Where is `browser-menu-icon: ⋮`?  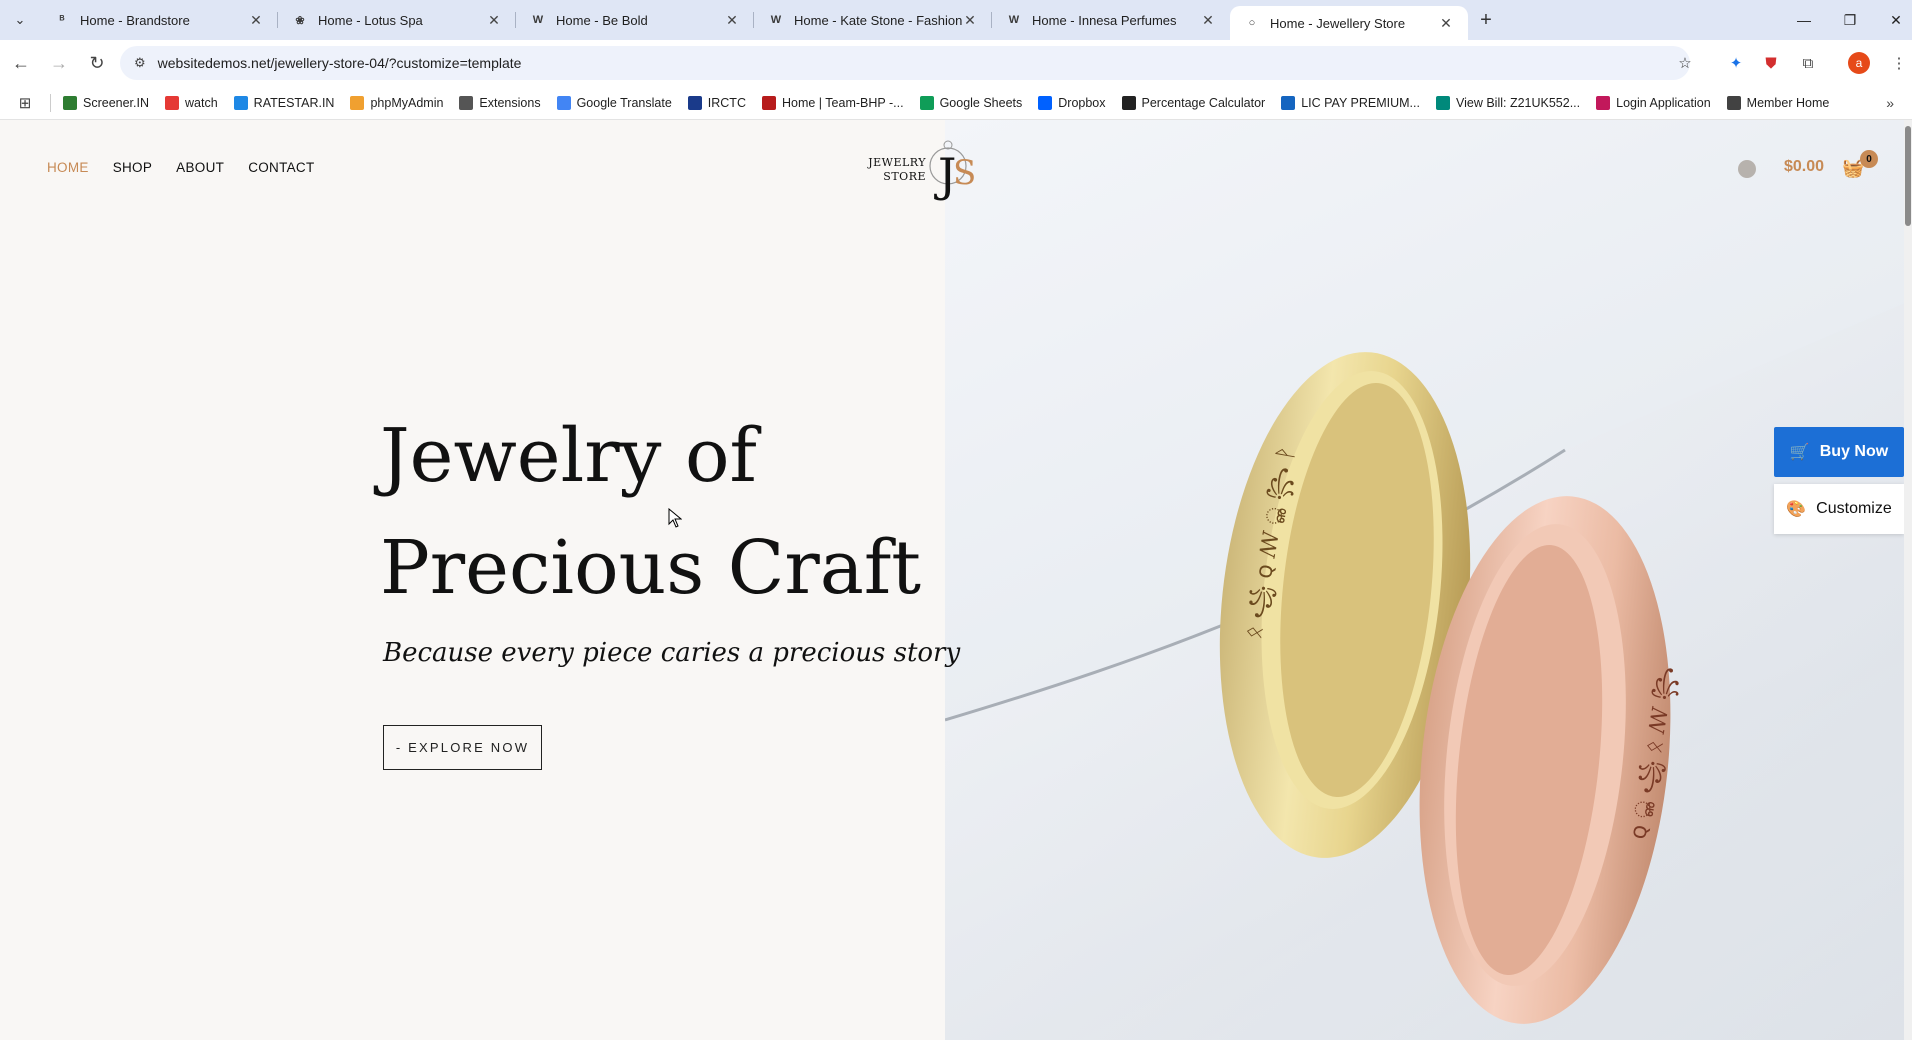
browser-menu-icon: ⋮ is located at coordinates (1899, 63).